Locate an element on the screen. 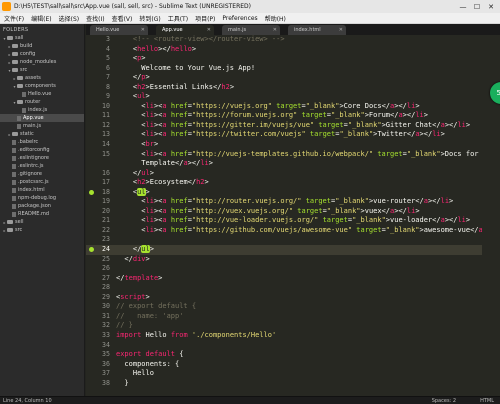  code-line: import Hello from './components/Hello' is located at coordinates (308, 336).